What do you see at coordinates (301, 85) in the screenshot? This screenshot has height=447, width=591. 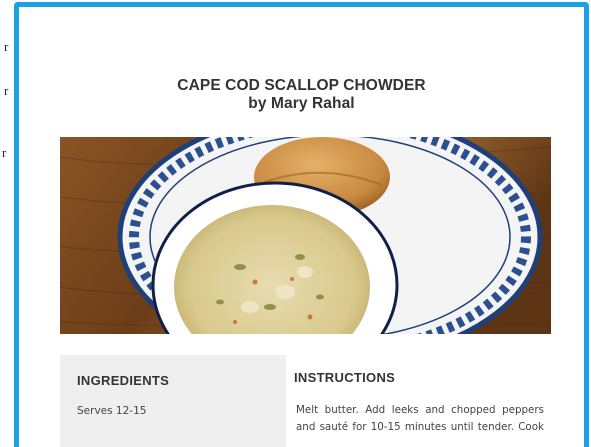 I see `recipe-title: CAPE COD SCALLOP CHOWDER` at bounding box center [301, 85].